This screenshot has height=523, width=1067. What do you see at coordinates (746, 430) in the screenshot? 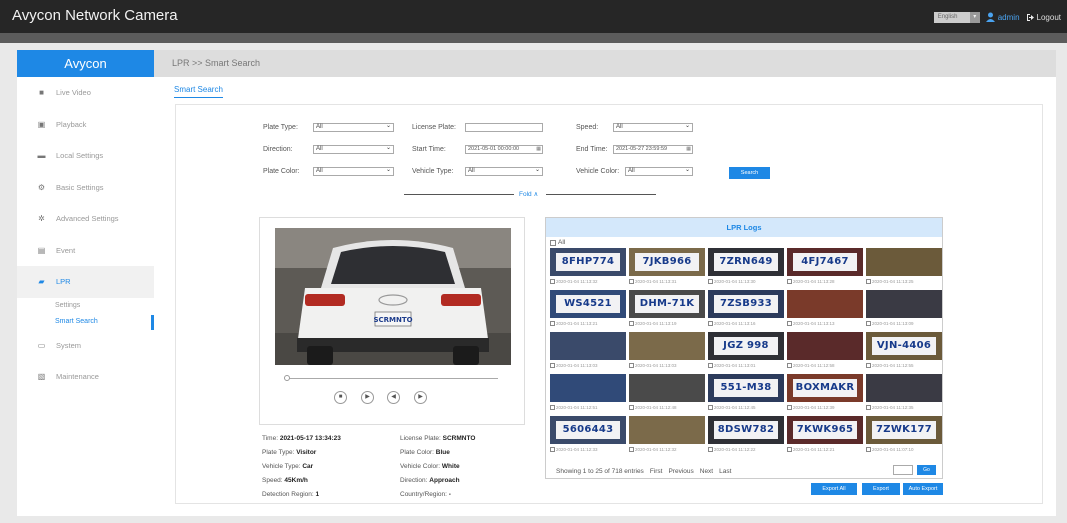
I see `plate-image: 8DSW782` at bounding box center [746, 430].